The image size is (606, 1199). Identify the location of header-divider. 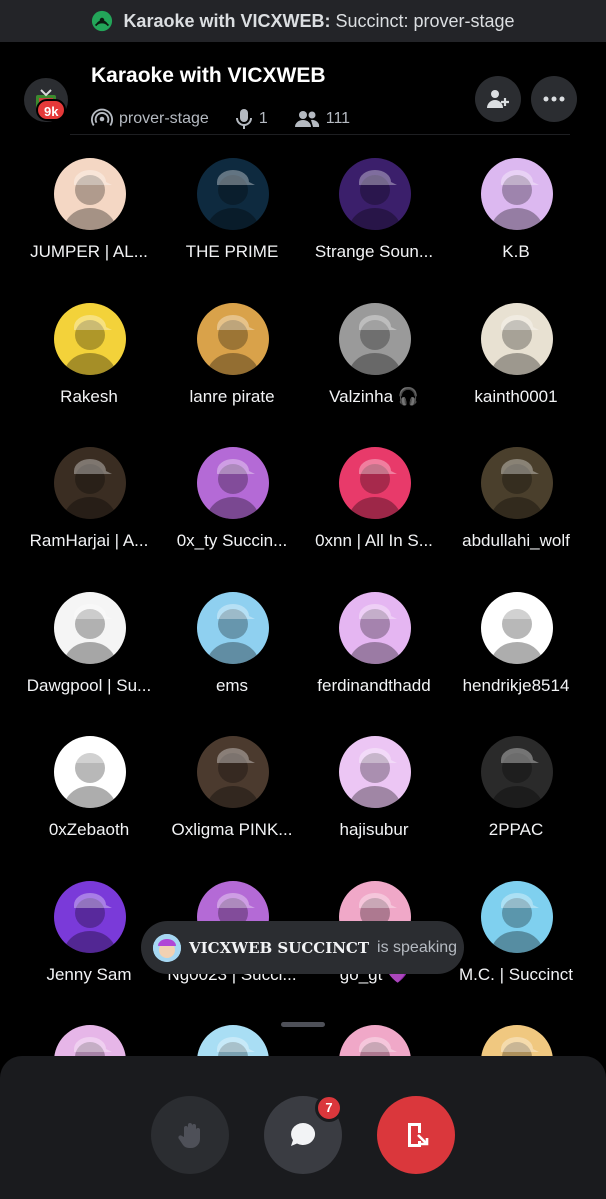
(320, 134).